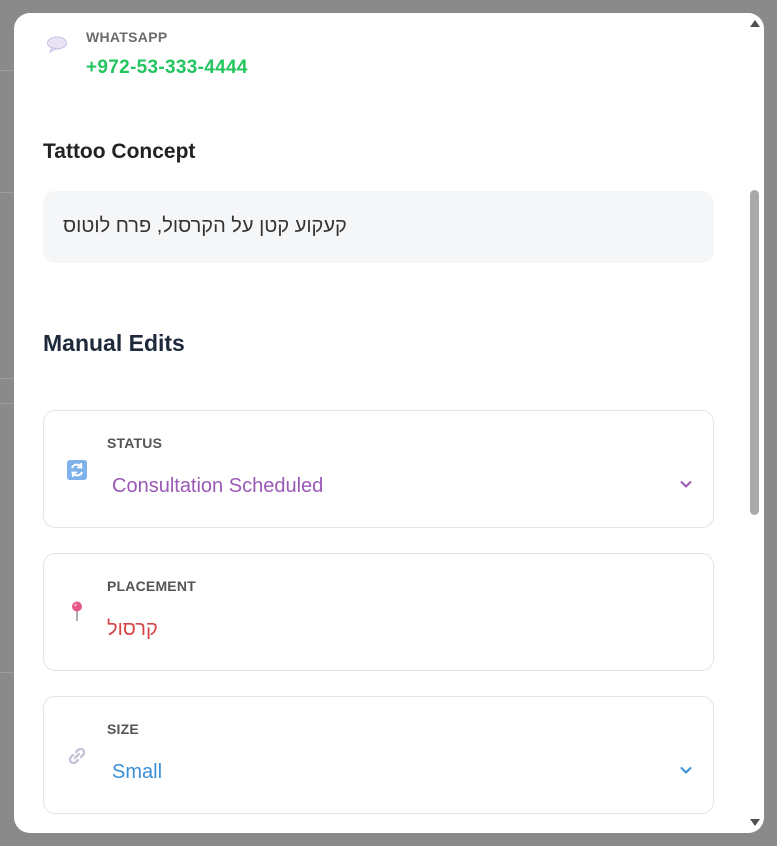 This screenshot has width=777, height=846. I want to click on size-field: SIZE Small, so click(378, 755).